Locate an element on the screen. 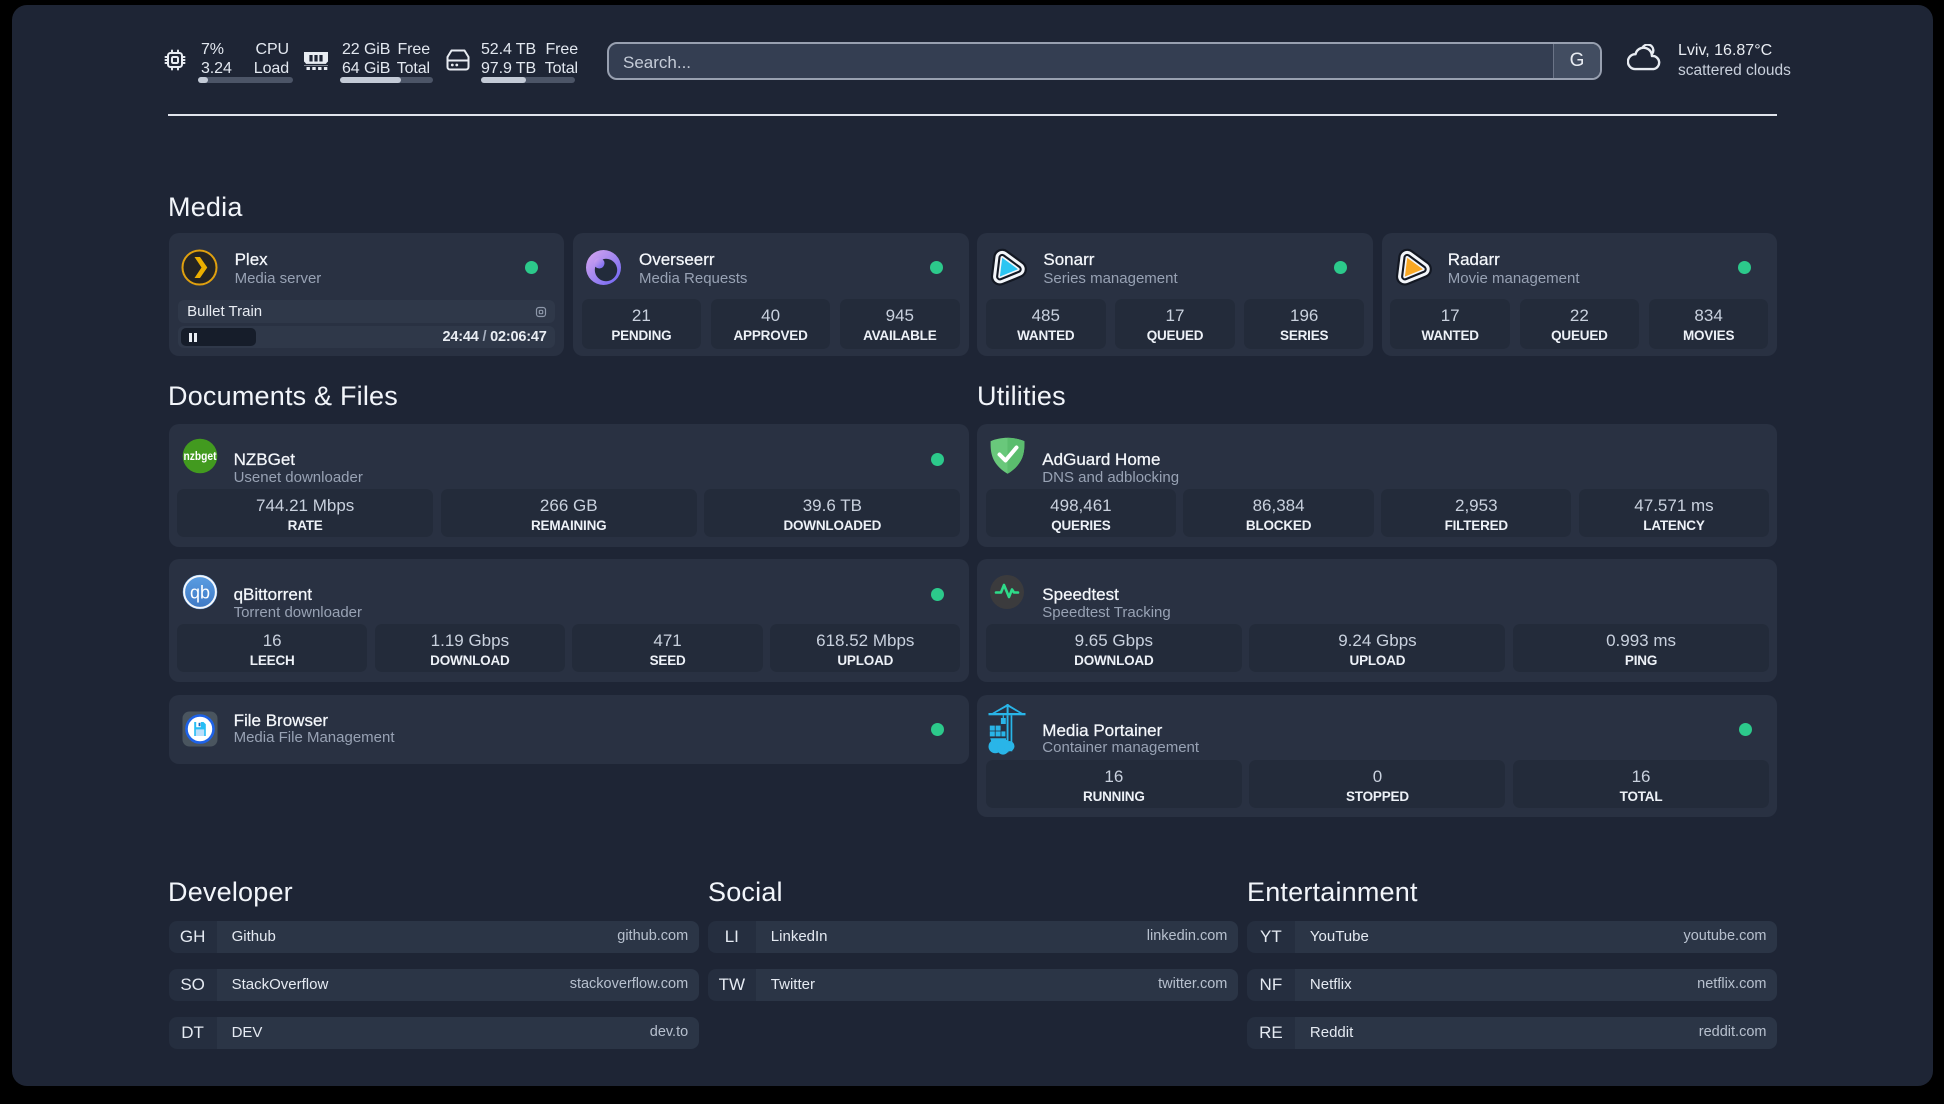  svg-text: qb is located at coordinates (200, 593).